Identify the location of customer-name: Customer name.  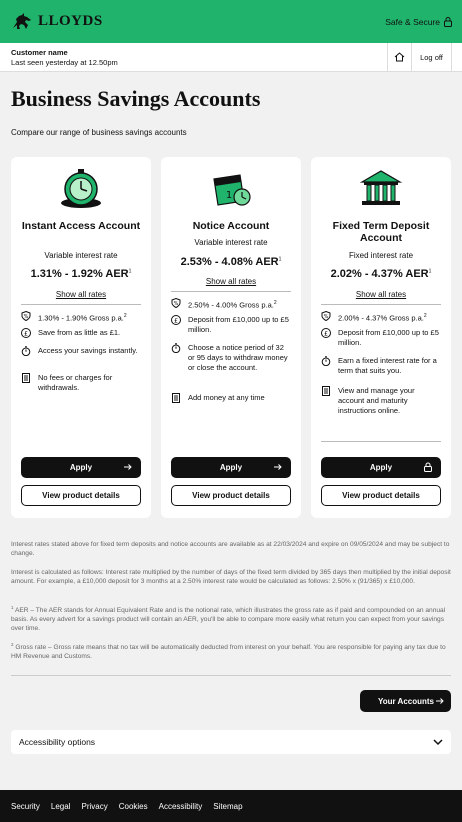
(39, 52).